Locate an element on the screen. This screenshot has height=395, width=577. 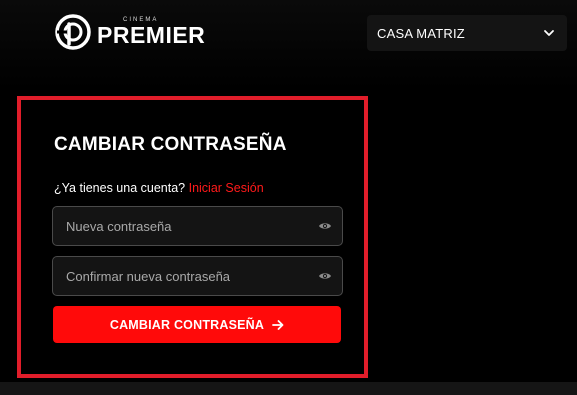
logo-mark-icon is located at coordinates (73, 32).